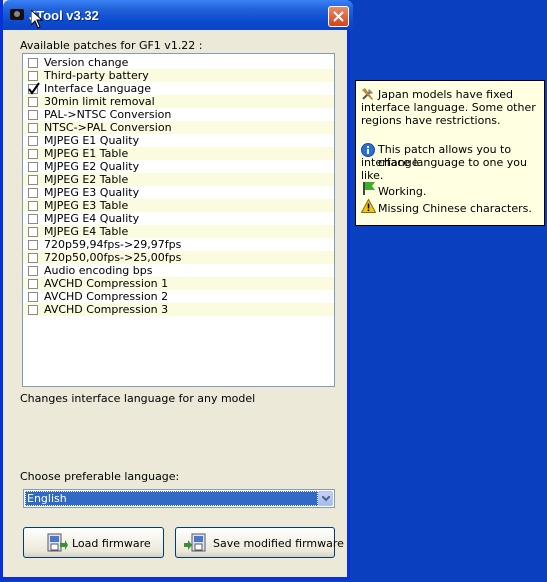  I want to click on language-selected-value: English, so click(171, 498).